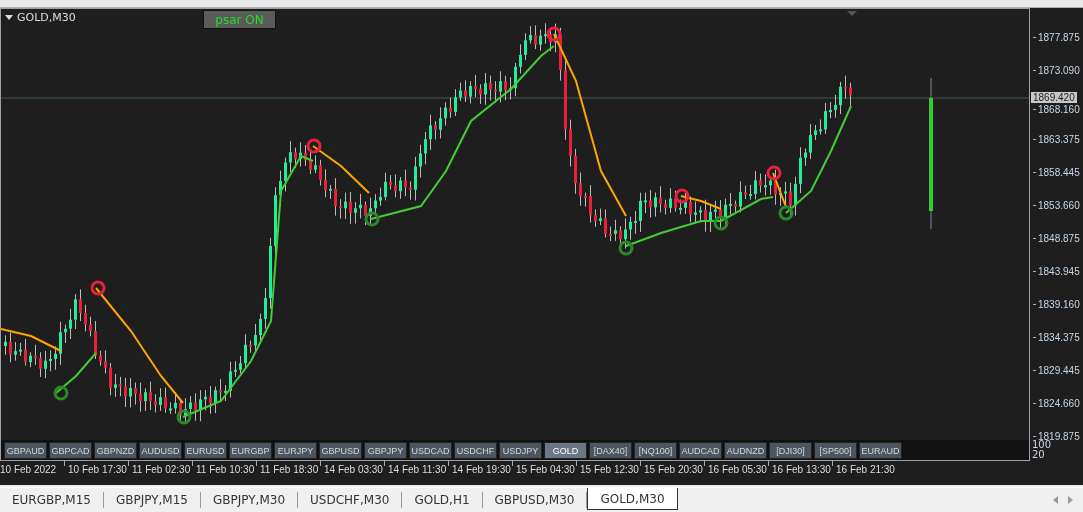 The width and height of the screenshot is (1083, 512). I want to click on time-label: 10 Feb 2022, so click(28, 469).